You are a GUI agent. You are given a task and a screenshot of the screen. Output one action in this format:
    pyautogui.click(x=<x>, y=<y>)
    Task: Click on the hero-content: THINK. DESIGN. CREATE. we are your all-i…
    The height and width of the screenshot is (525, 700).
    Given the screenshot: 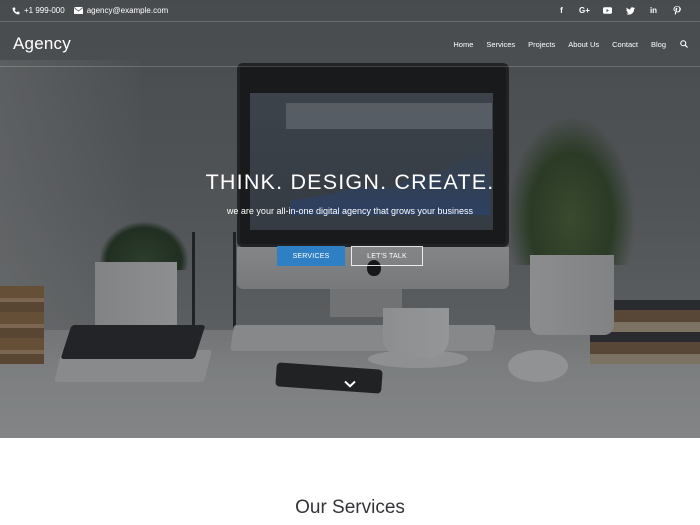 What is the action you would take?
    pyautogui.click(x=350, y=192)
    